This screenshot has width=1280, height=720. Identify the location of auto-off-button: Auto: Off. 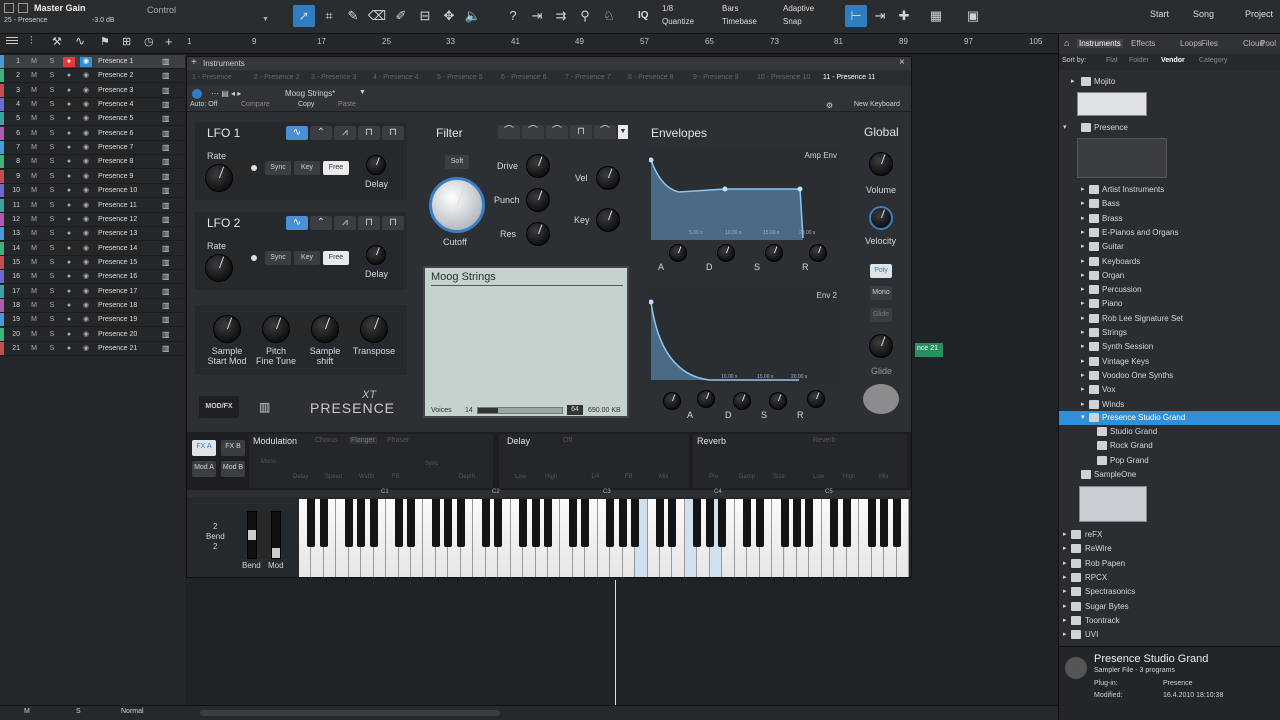
(204, 104).